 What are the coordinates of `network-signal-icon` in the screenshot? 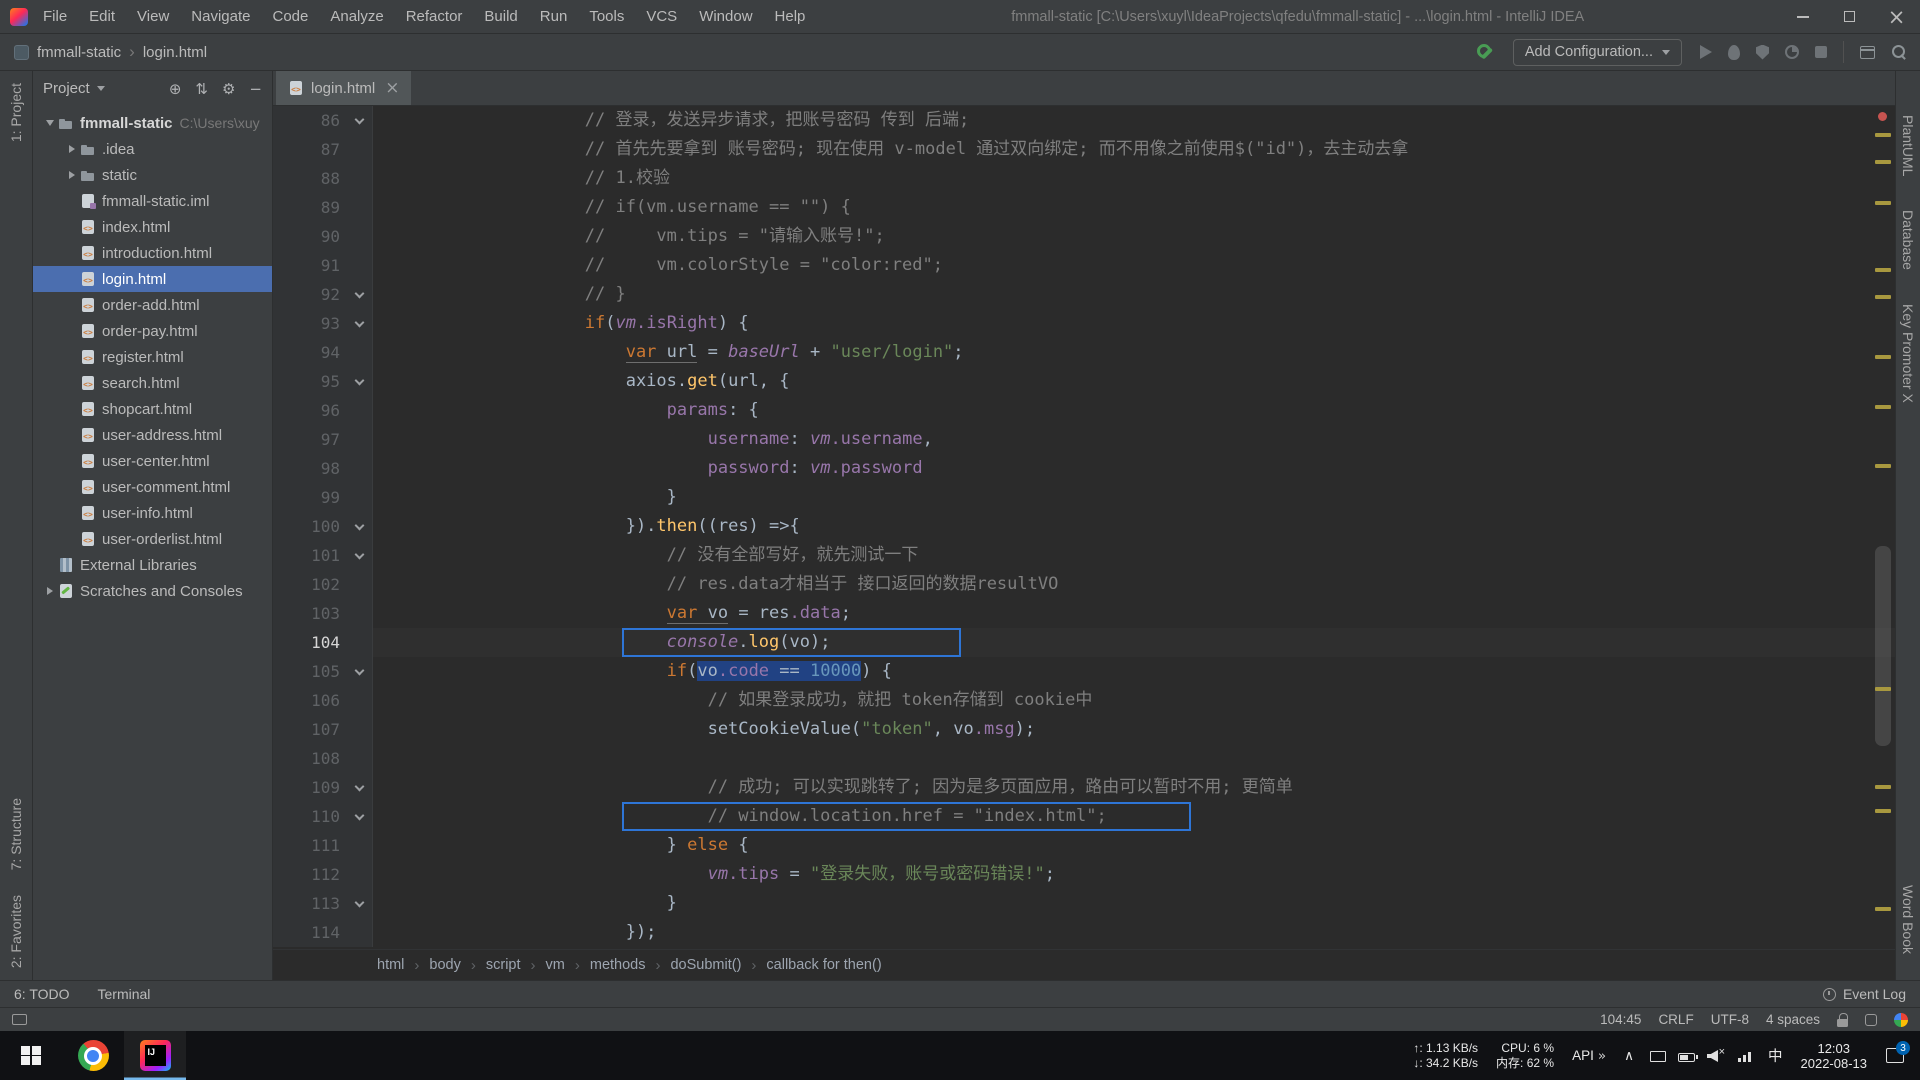 It's located at (1744, 1057).